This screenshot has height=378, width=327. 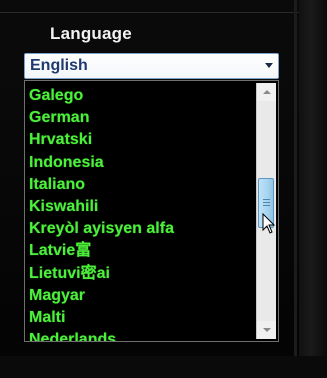 I want to click on scroll-down-button, so click(x=266, y=330).